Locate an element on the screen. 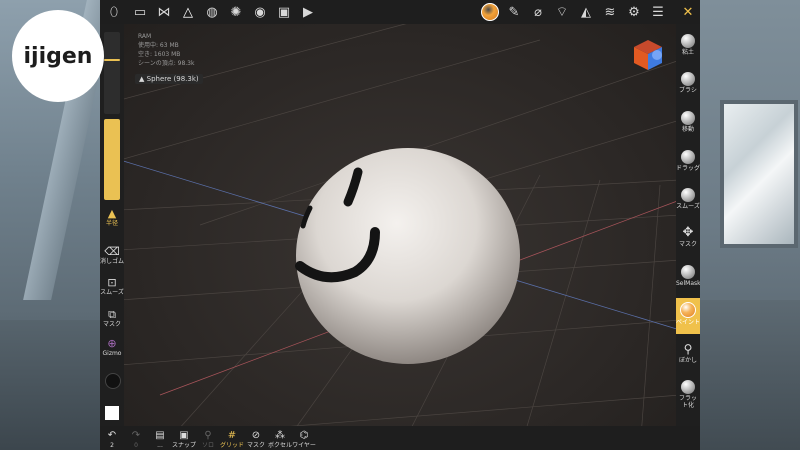 The image size is (800, 450). logo-text: ijigen is located at coordinates (58, 56).